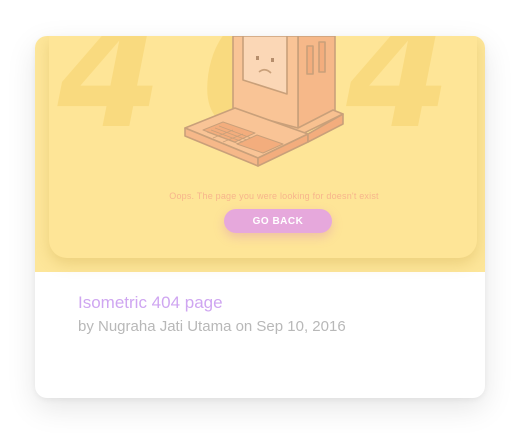 Image resolution: width=520 pixels, height=433 pixels. I want to click on side-slot, so click(310, 60).